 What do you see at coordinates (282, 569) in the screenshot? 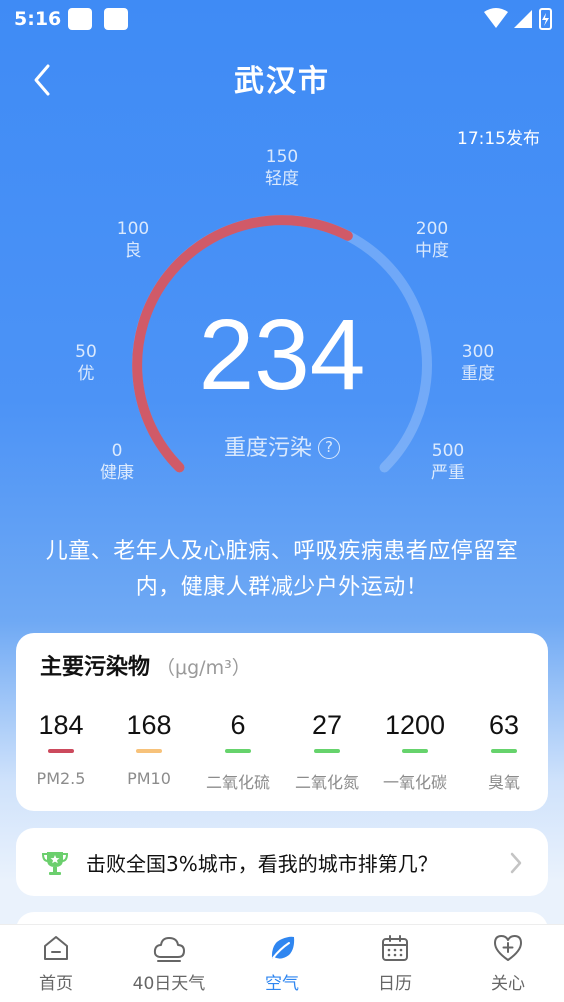
I see `health-advice: 儿童、老年人及心脏病、呼吸疾病患者应停留室内，健康人群减少户外运动！` at bounding box center [282, 569].